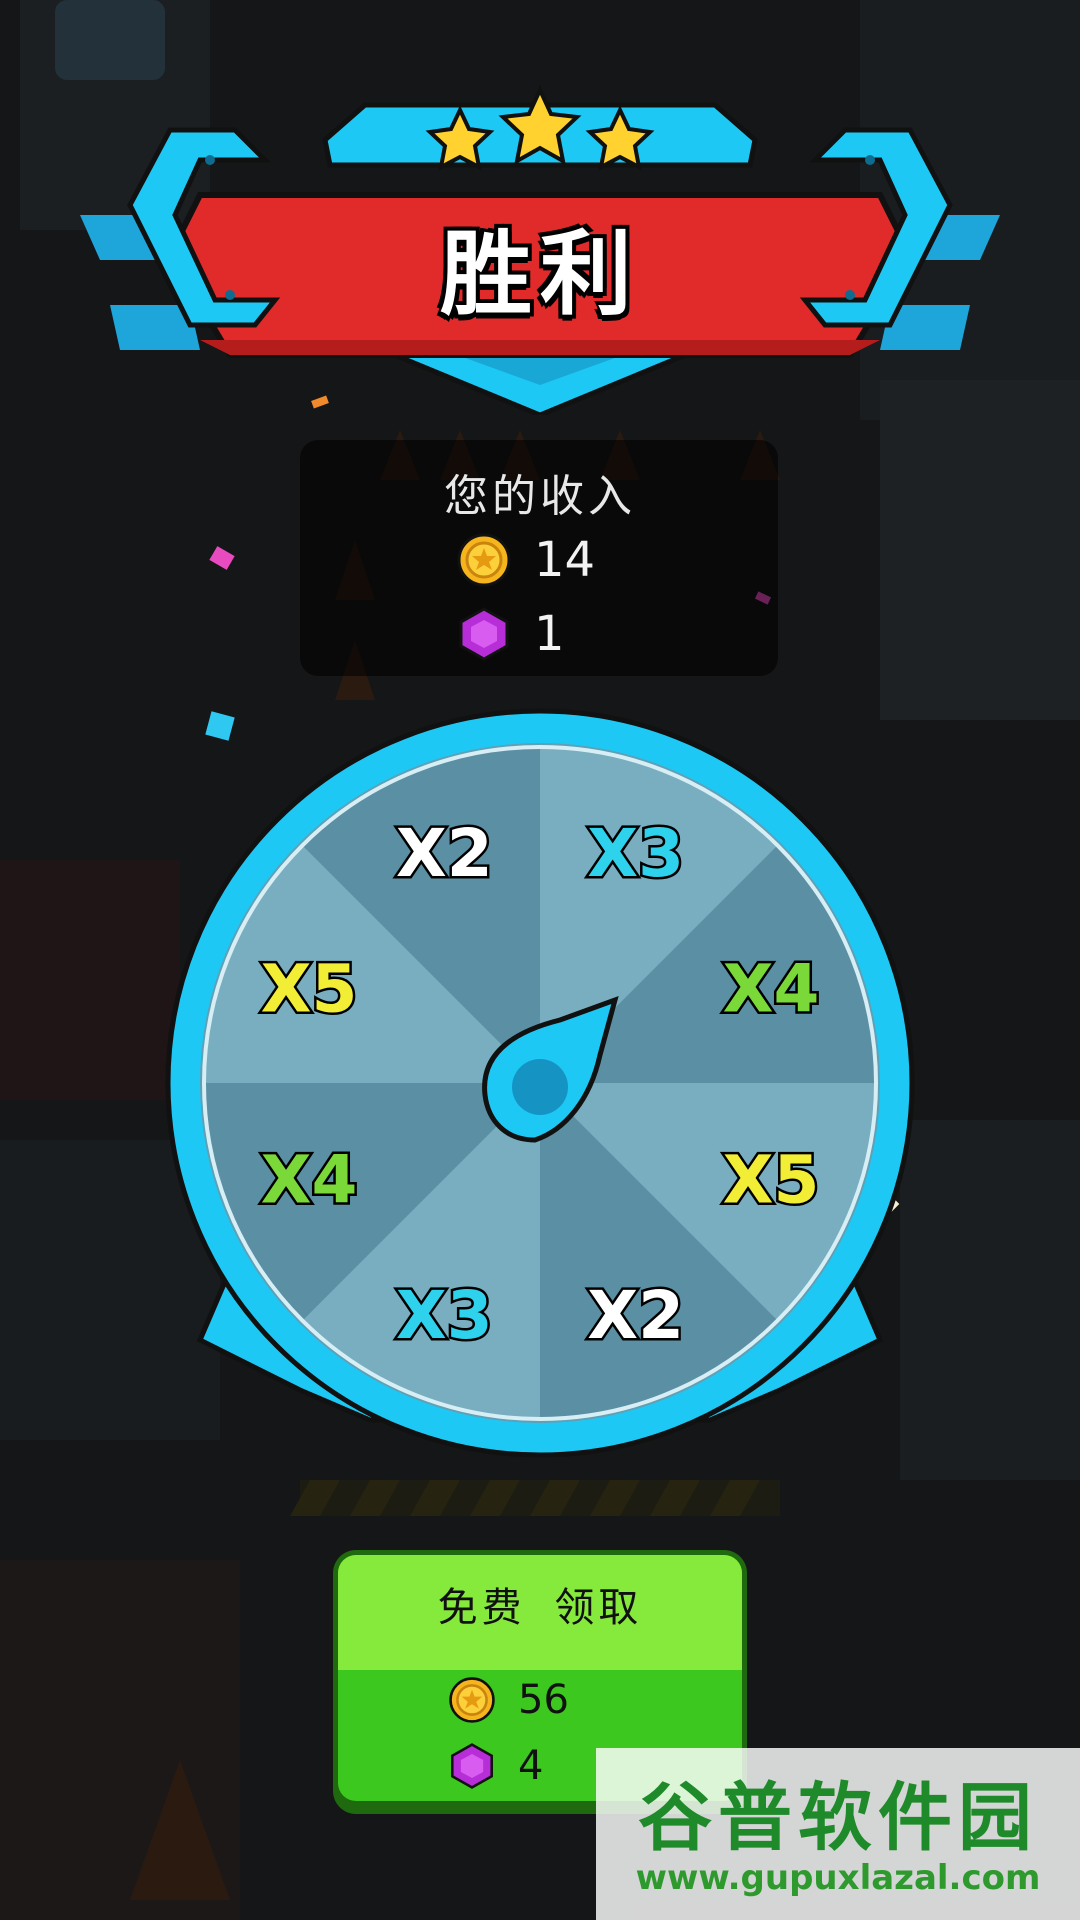 The height and width of the screenshot is (1920, 1080). I want to click on claim-button-label: 免费 领取, so click(540, 1608).